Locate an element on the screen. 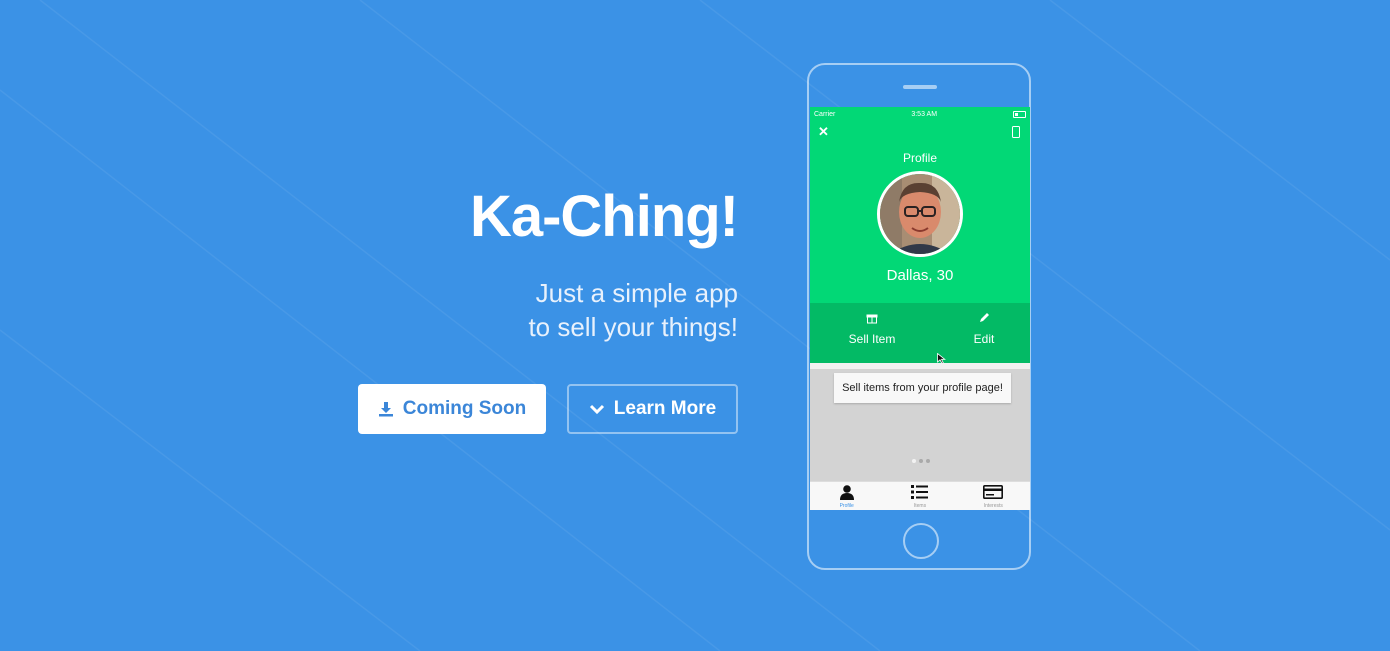 This screenshot has width=1390, height=651. tab-bar: Profile Items Interests is located at coordinates (920, 495).